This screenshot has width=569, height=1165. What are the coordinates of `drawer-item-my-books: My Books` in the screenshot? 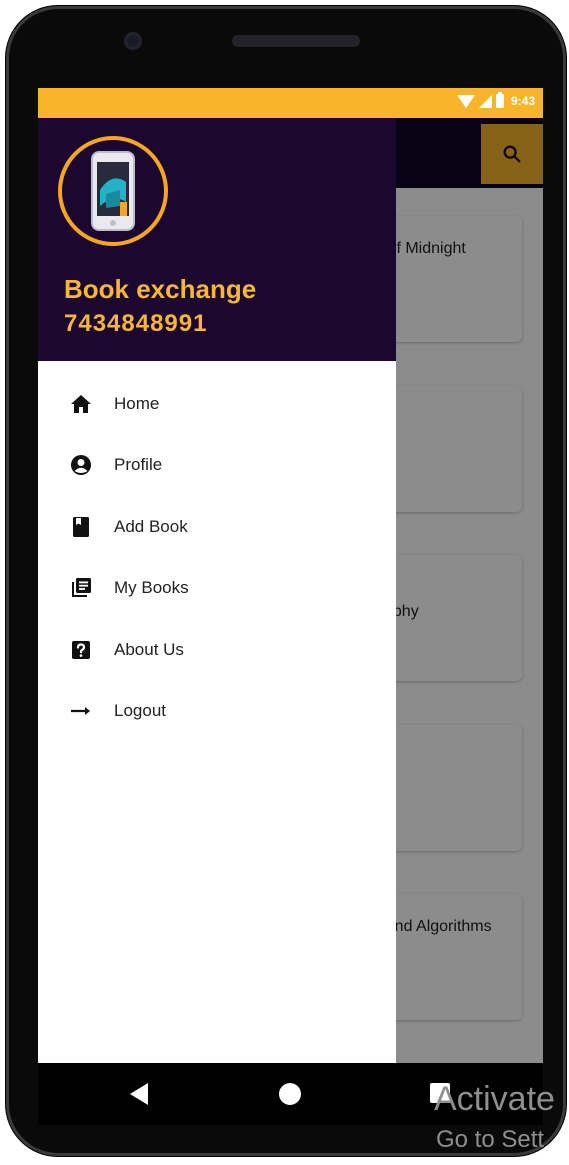 It's located at (217, 589).